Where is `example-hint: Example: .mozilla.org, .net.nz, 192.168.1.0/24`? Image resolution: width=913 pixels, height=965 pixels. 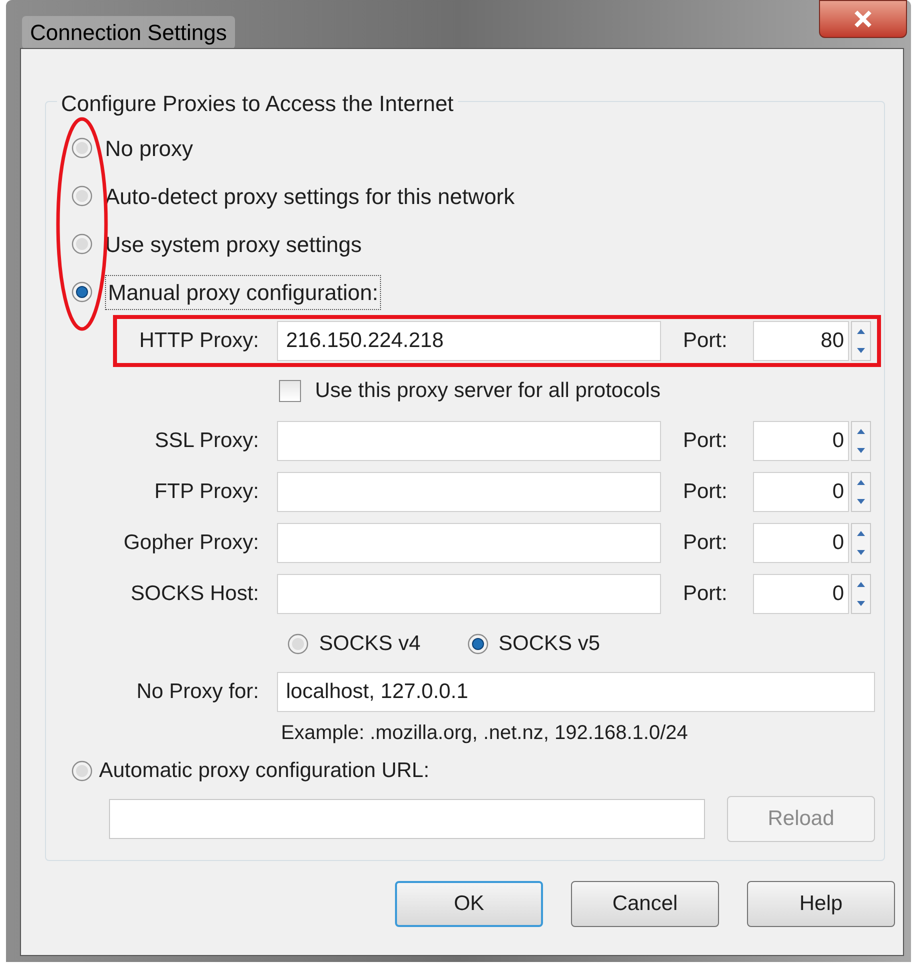
example-hint: Example: .mozilla.org, .net.nz, 192.168.1.0/24 is located at coordinates (484, 733).